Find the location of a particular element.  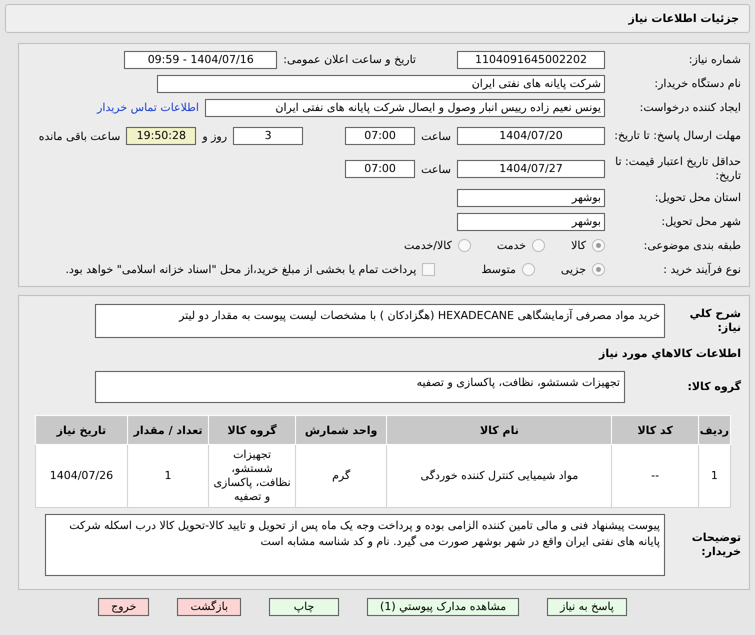

input-field: 1404/07/20 is located at coordinates (531, 136).